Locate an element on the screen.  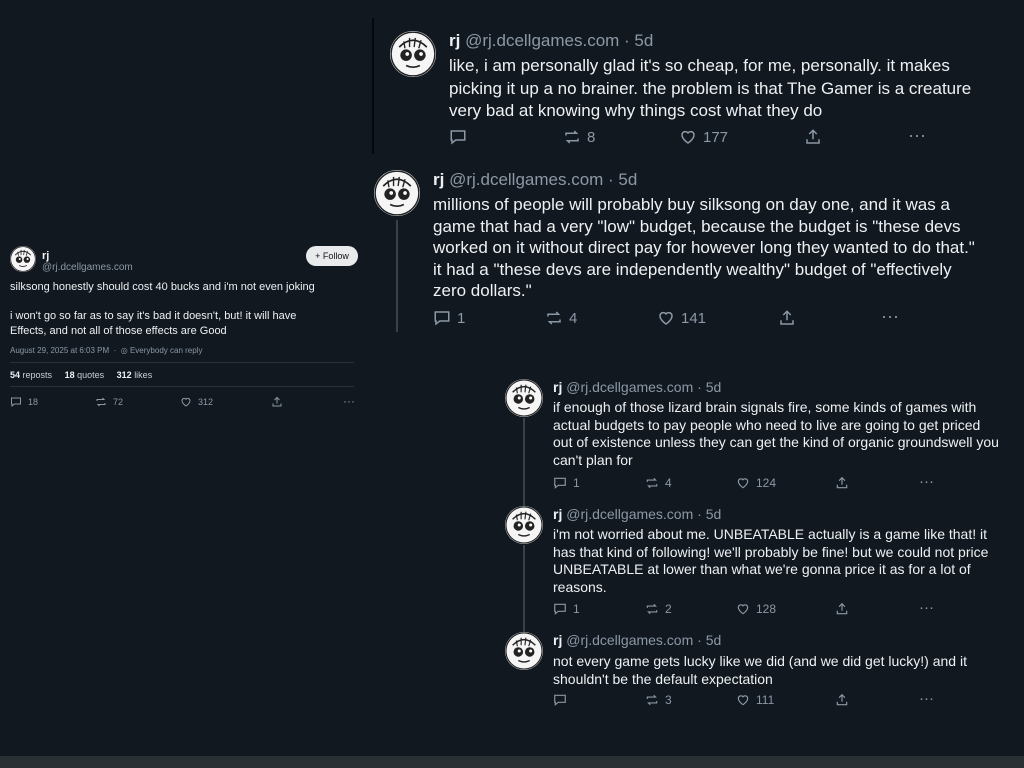
doodle-face-avatar-icon is located at coordinates (524, 525).